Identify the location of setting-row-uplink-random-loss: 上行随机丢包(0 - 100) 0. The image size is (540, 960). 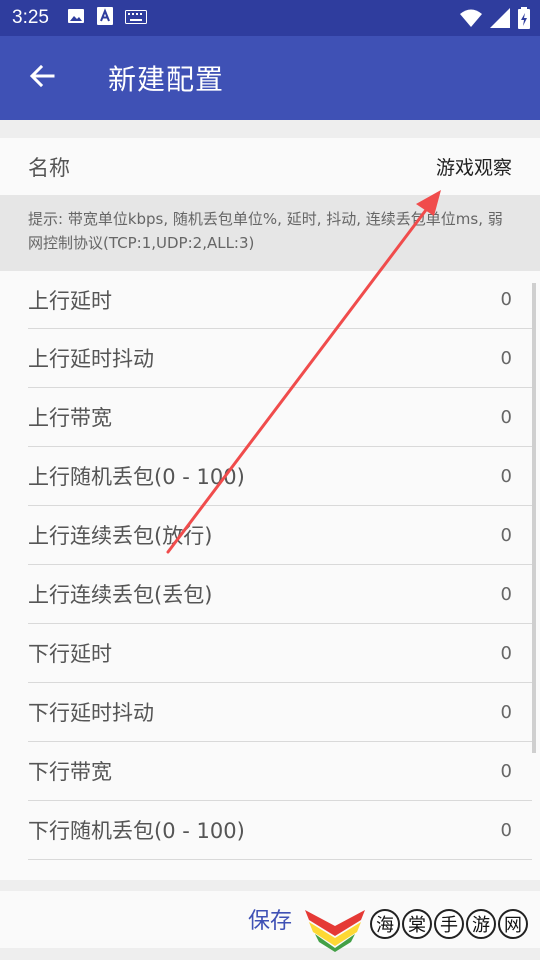
(280, 476).